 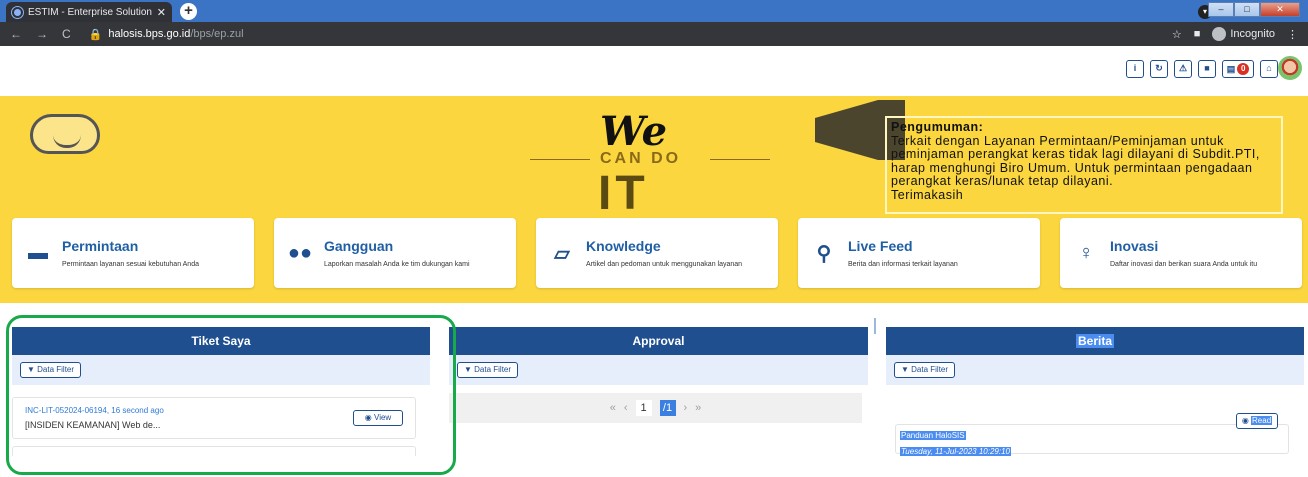 What do you see at coordinates (927, 194) in the screenshot?
I see `announcement-end: Terimakasih` at bounding box center [927, 194].